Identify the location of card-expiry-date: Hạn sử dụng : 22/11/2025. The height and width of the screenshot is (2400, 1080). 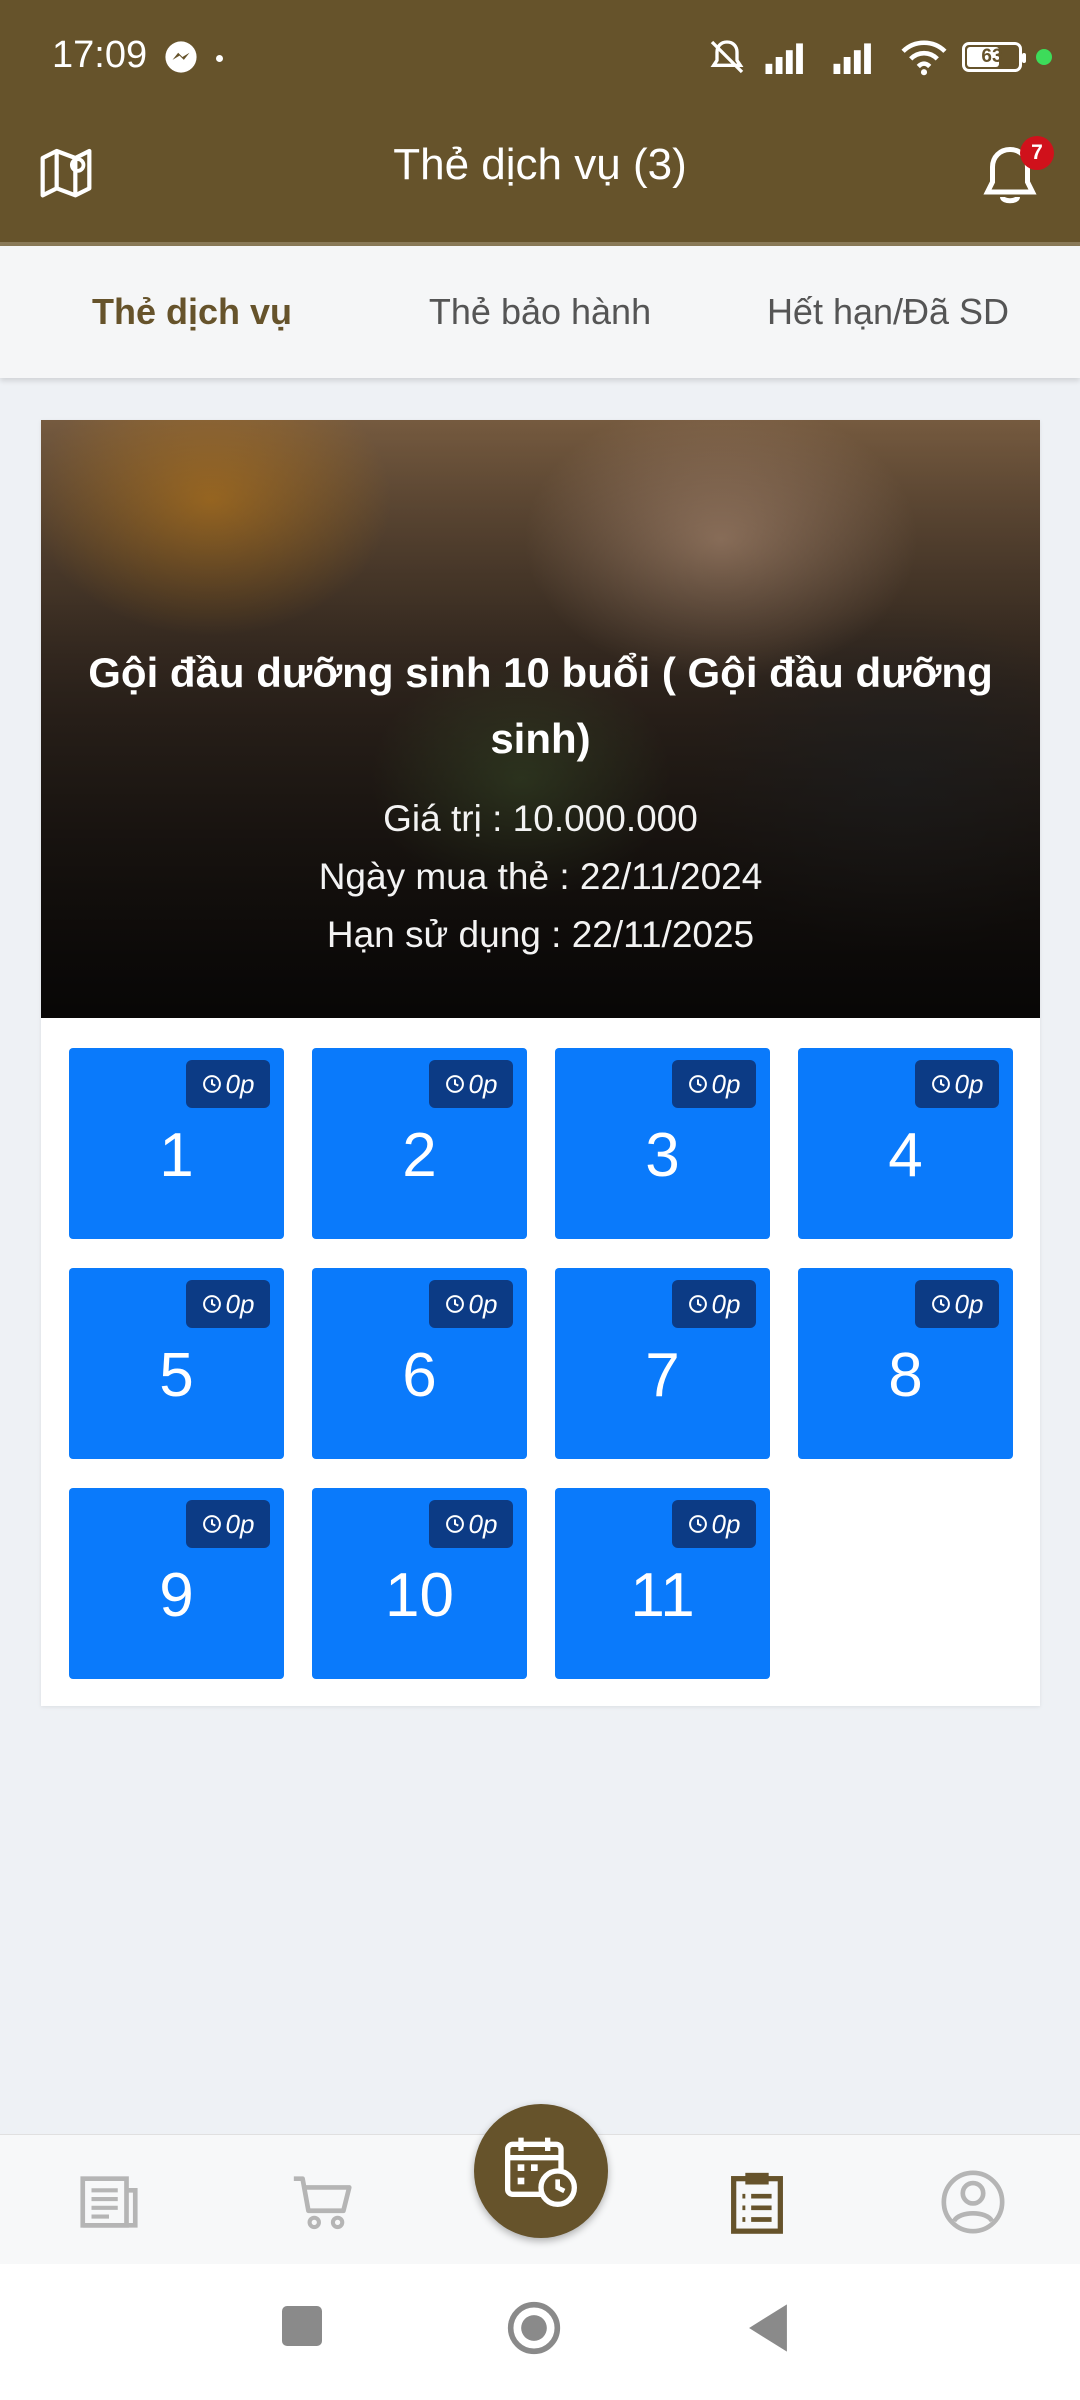
(540, 934).